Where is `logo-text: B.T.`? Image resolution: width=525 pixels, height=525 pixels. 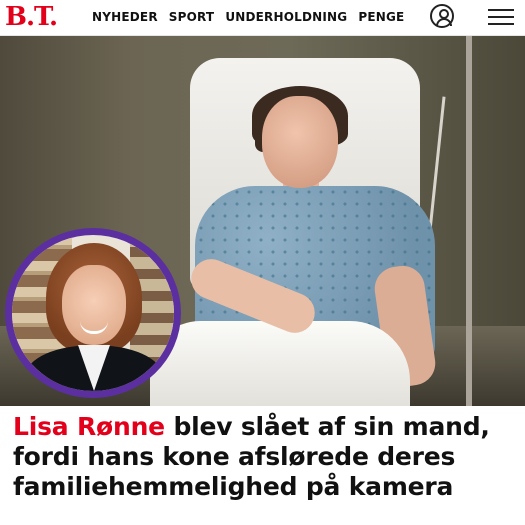 logo-text: B.T. is located at coordinates (31, 17).